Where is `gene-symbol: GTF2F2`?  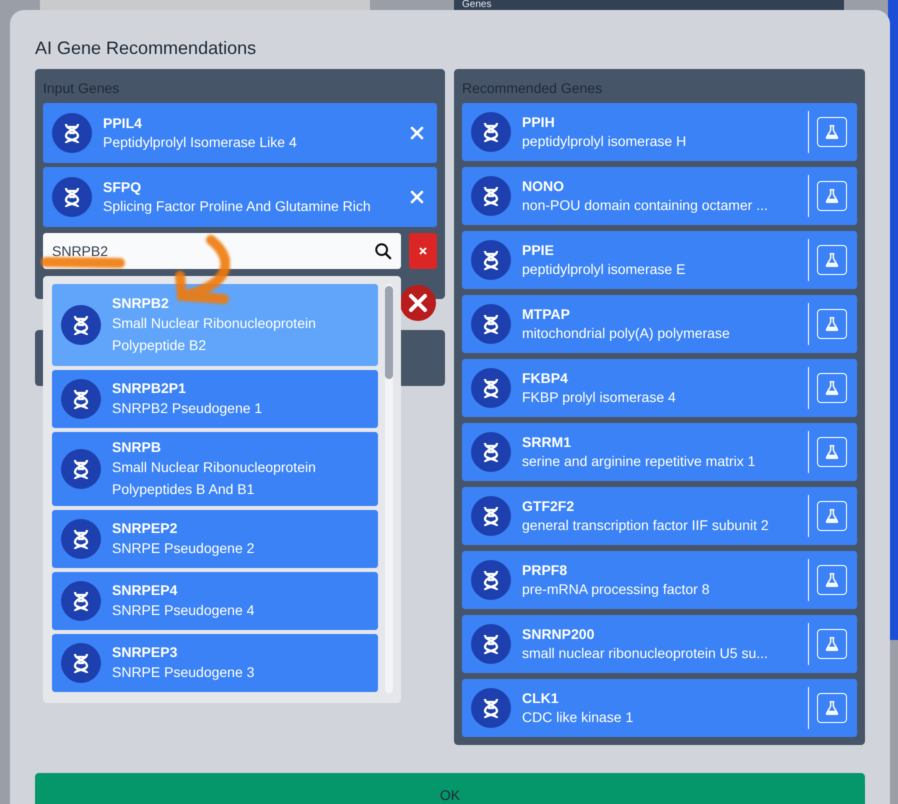 gene-symbol: GTF2F2 is located at coordinates (549, 506).